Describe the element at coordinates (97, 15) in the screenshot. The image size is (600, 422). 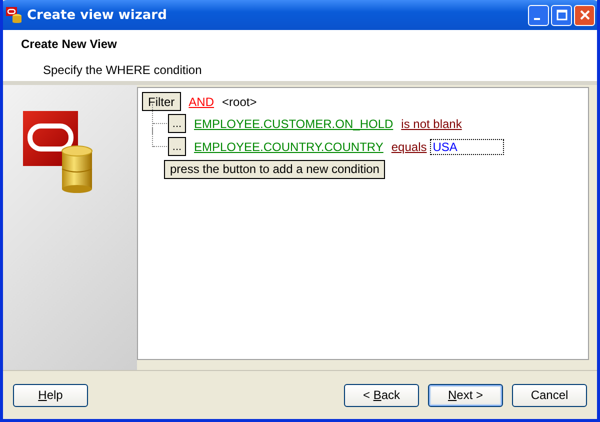
I see `window-title: Create view wizard` at that location.